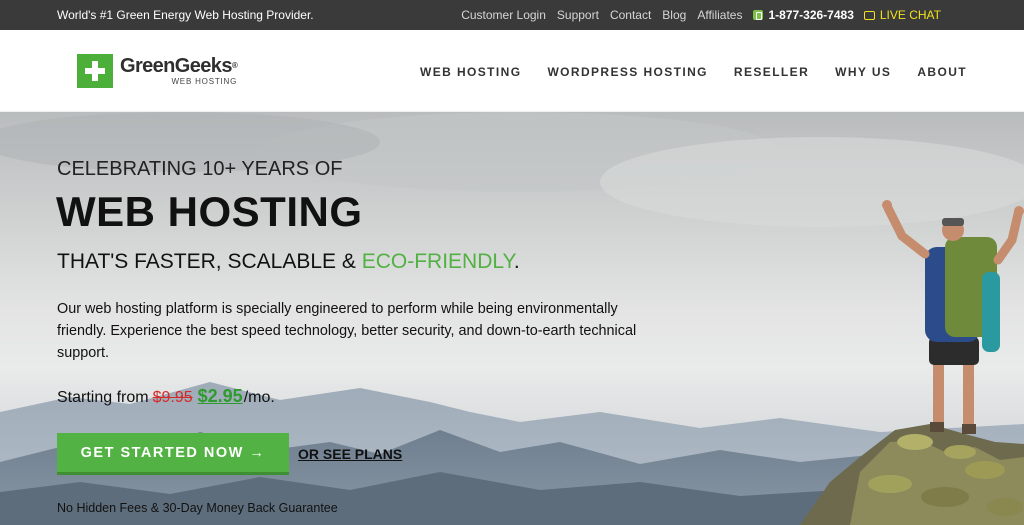  What do you see at coordinates (173, 454) in the screenshot?
I see `get-started-button: GET STARTED NOW →` at bounding box center [173, 454].